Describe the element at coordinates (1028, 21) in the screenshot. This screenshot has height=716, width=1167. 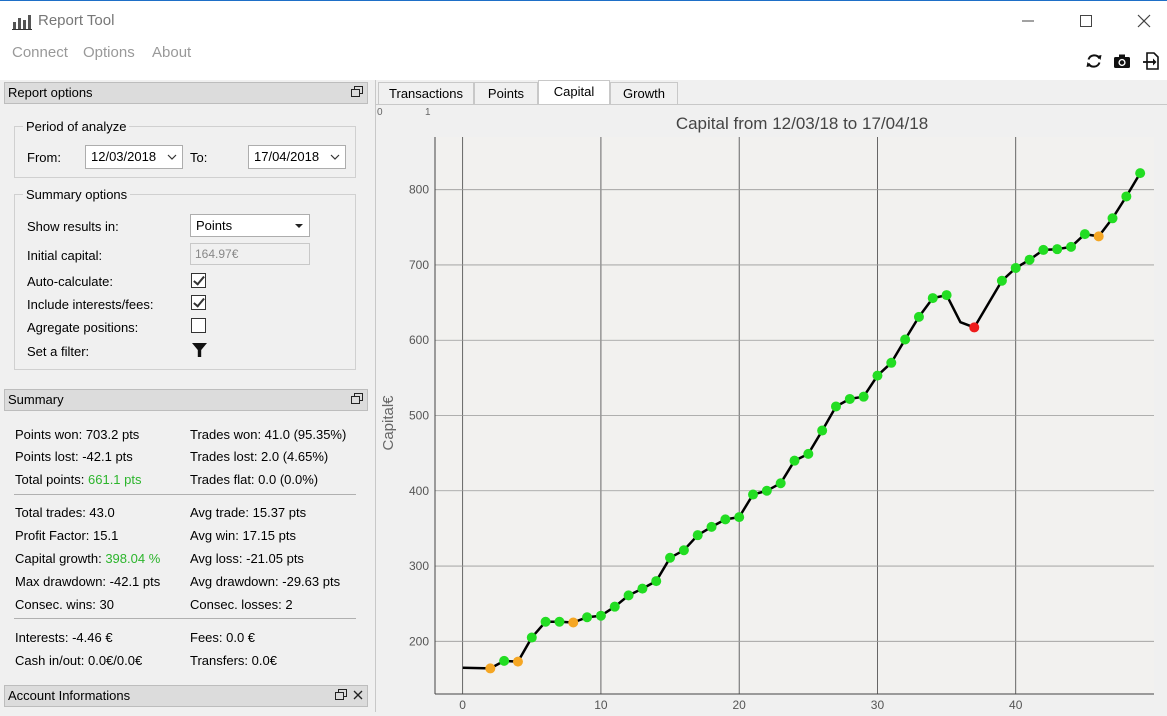
I see `minimize-button` at that location.